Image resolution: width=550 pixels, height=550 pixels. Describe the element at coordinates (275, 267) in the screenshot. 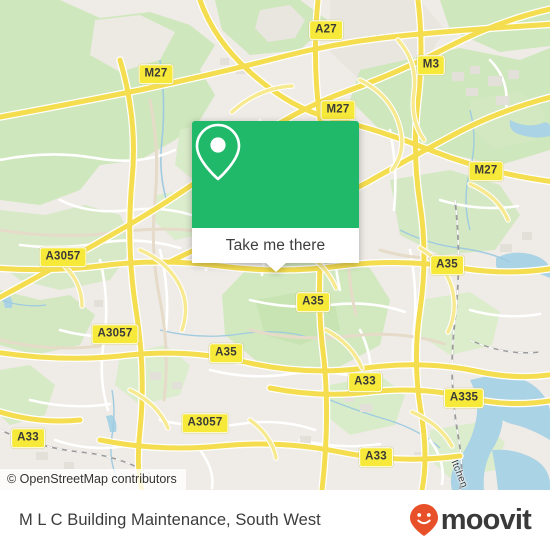

I see `callout-pointer` at that location.